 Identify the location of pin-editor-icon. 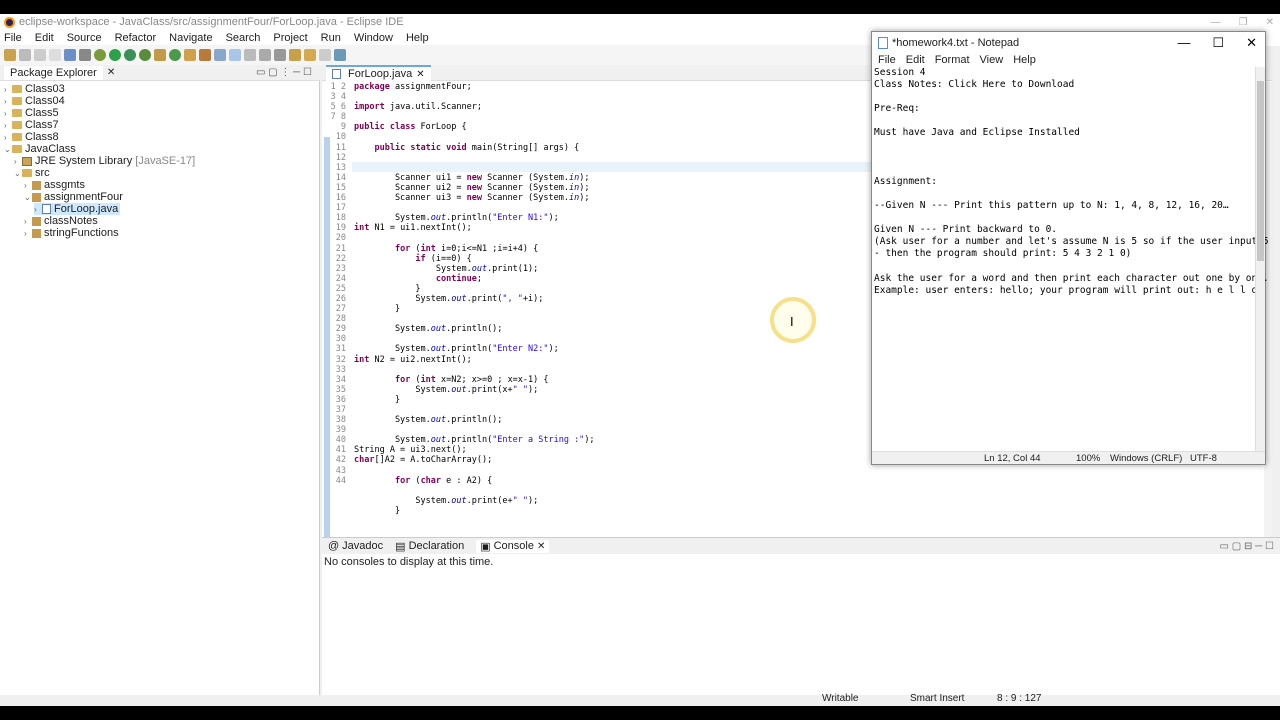
(340, 55).